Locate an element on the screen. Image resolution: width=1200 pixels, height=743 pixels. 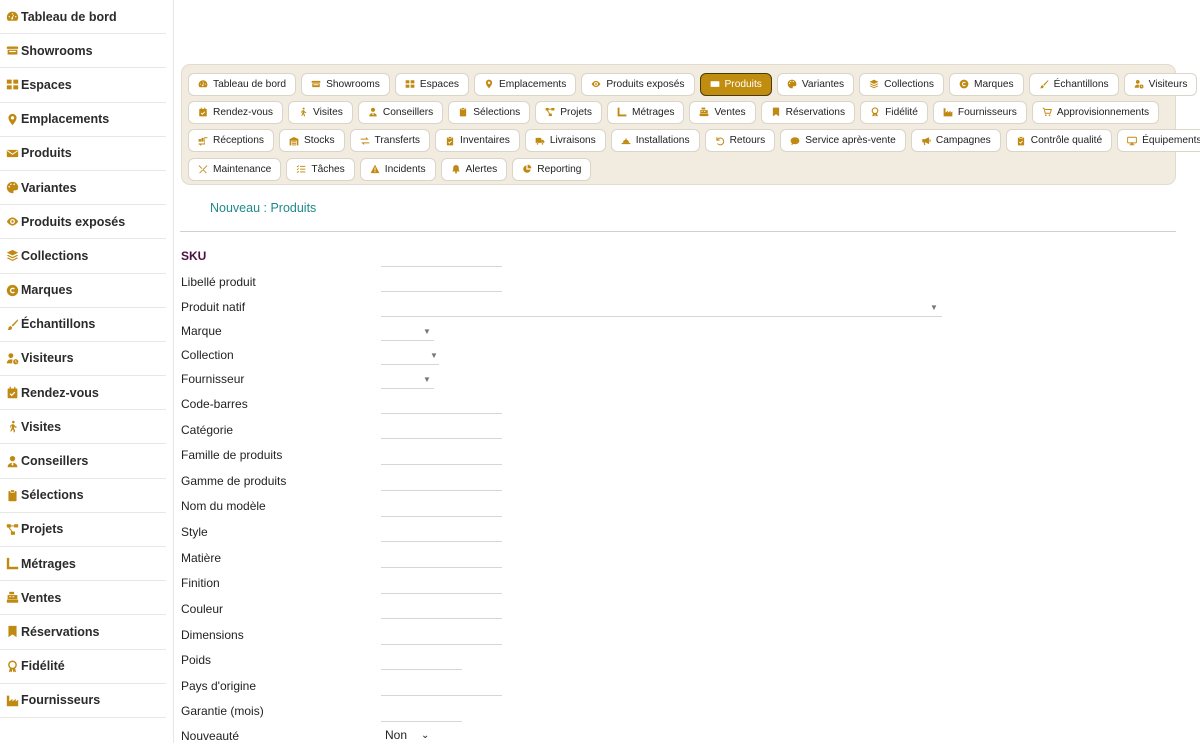
sidebar-item-14: Conseillers is located at coordinates (83, 461).